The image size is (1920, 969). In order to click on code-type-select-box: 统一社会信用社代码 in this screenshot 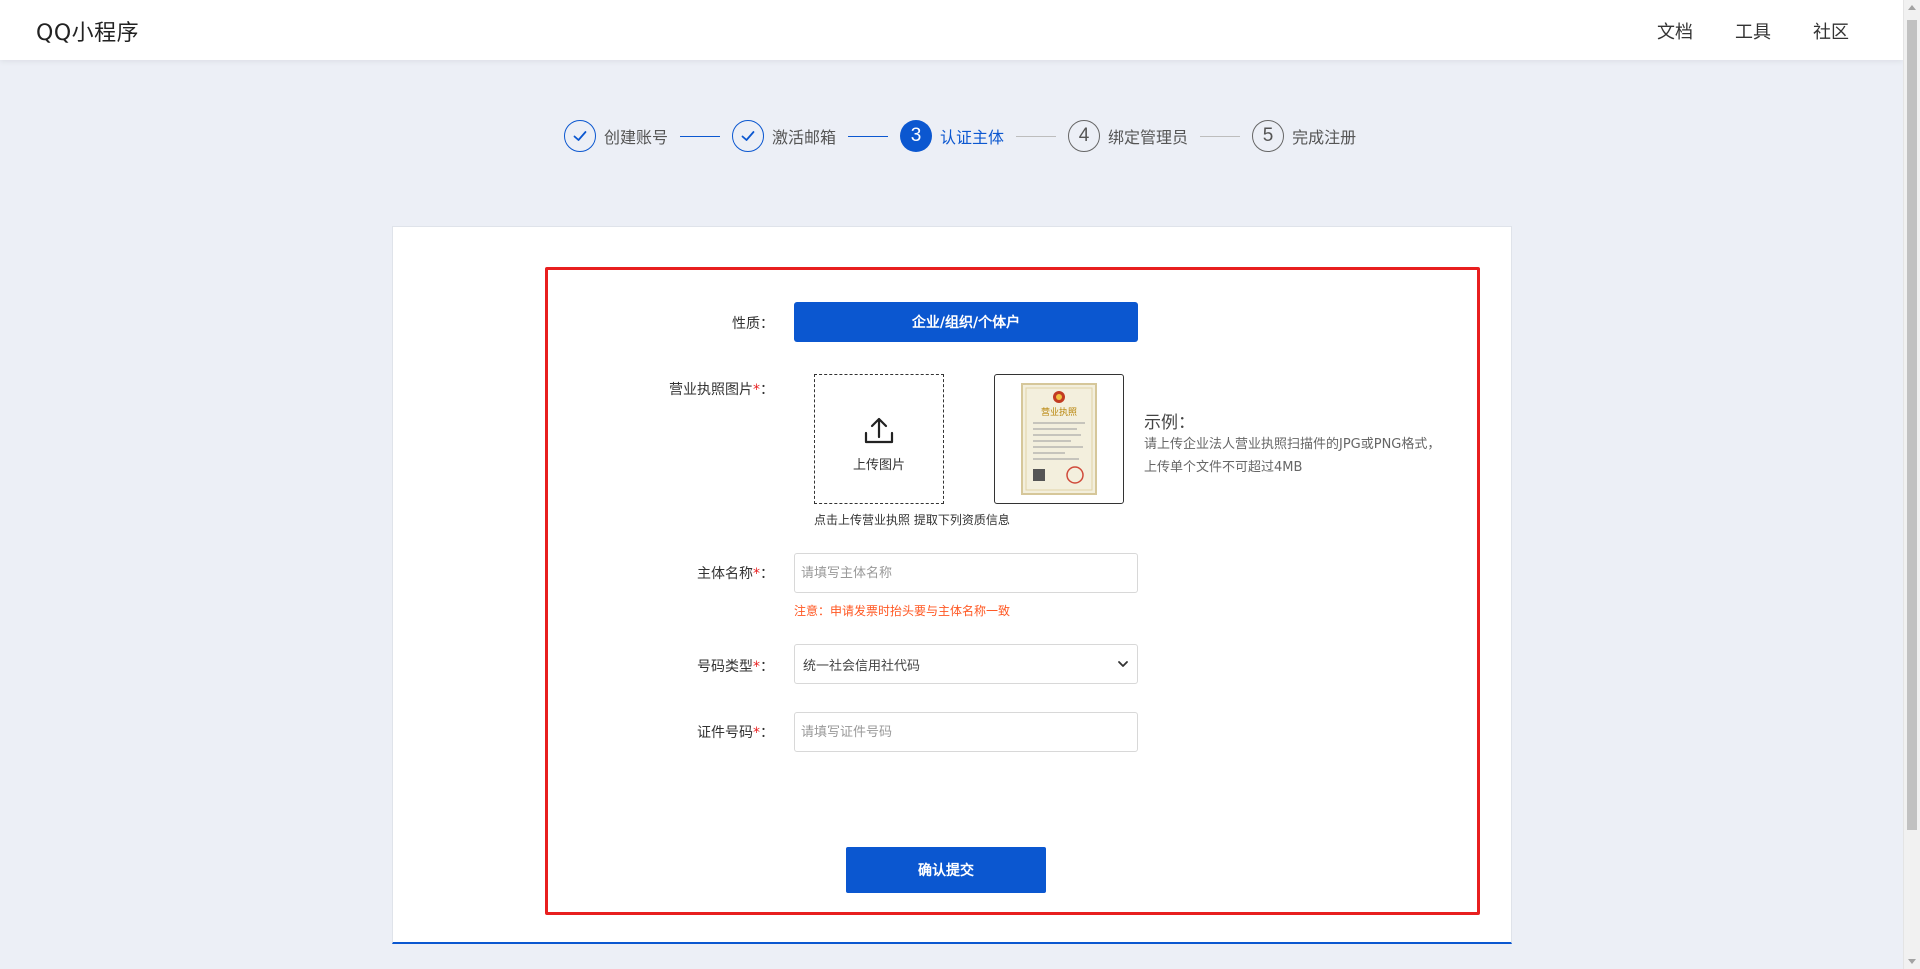, I will do `click(966, 664)`.